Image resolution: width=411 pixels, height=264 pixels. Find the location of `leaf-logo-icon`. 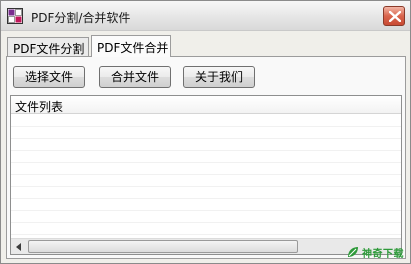

leaf-logo-icon is located at coordinates (353, 252).